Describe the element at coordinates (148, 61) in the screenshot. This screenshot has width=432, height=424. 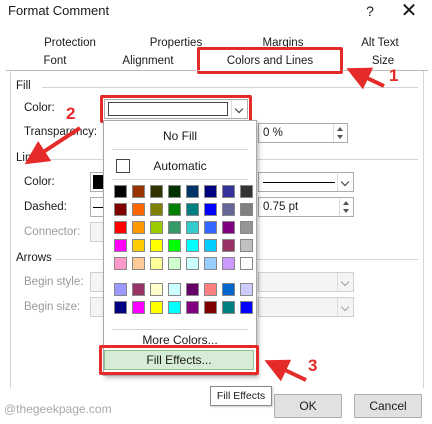
I see `tab-alignment: Alignment` at that location.